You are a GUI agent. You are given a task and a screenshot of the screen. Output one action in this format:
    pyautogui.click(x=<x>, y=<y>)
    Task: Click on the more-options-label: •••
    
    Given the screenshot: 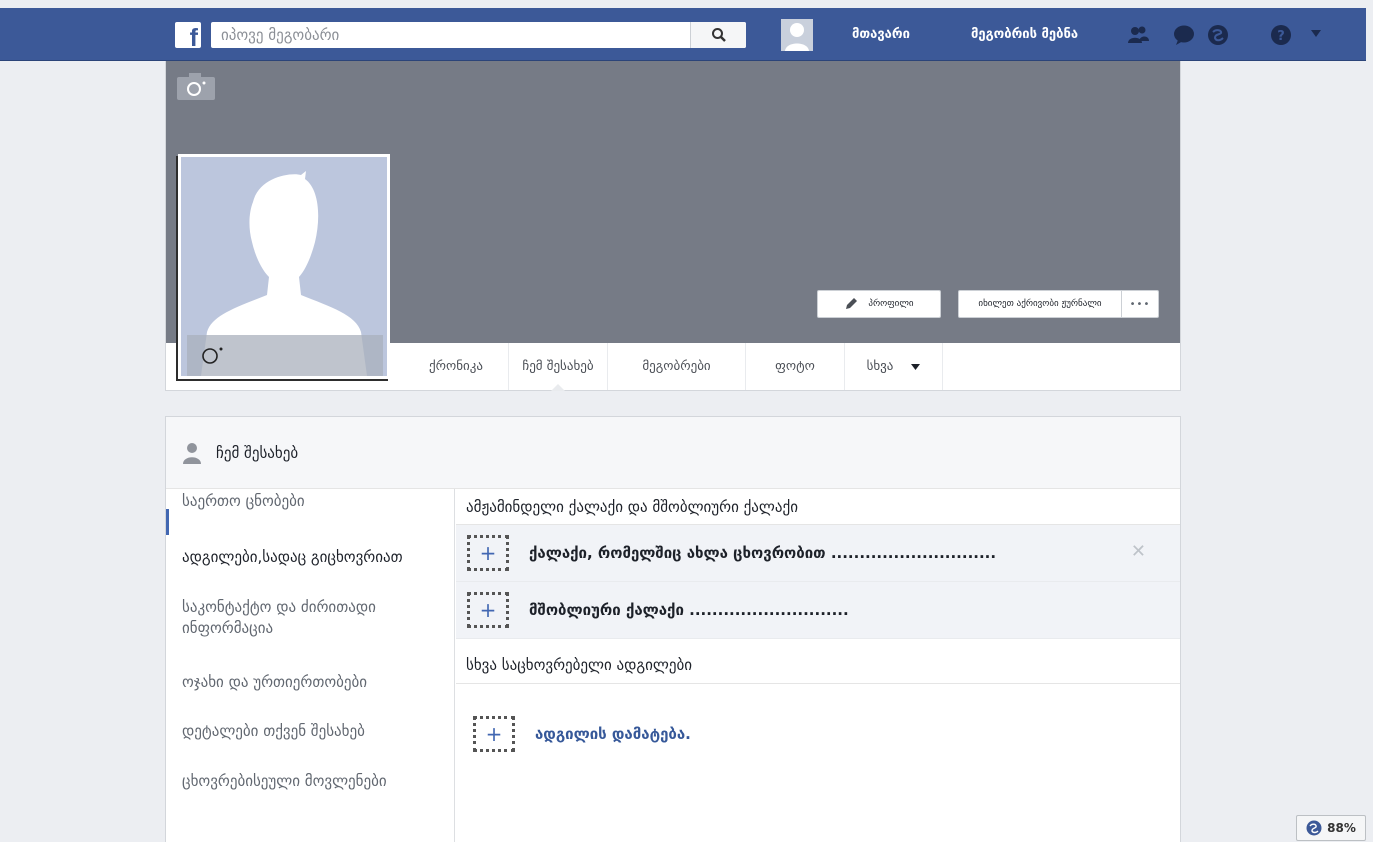 What is the action you would take?
    pyautogui.click(x=1140, y=304)
    